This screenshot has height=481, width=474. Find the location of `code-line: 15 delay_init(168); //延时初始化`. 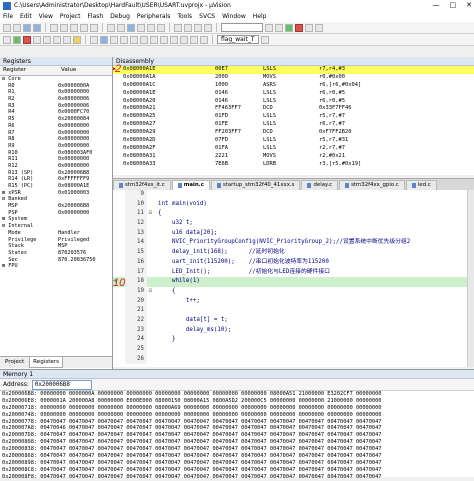

code-line: 15 delay_init(168); //延时初始化 is located at coordinates (293, 253).